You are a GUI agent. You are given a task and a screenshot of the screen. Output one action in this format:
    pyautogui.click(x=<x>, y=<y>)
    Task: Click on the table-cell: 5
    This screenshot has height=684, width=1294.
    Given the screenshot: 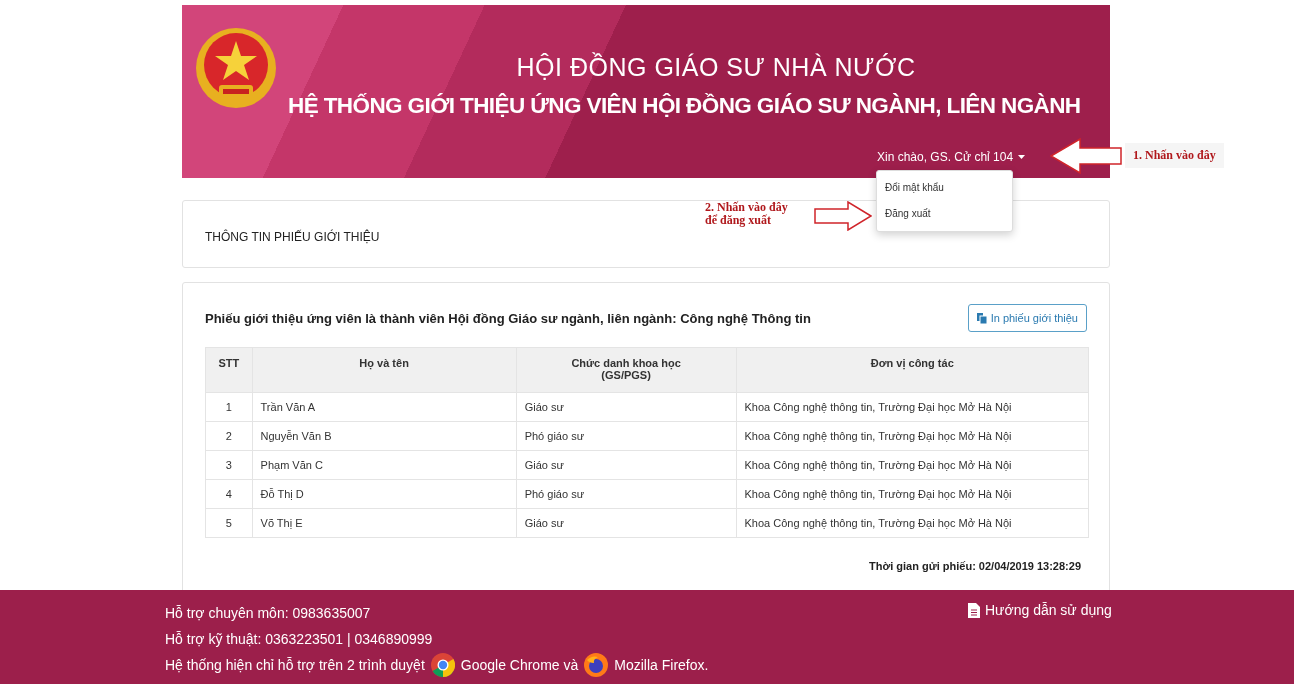 What is the action you would take?
    pyautogui.click(x=229, y=523)
    